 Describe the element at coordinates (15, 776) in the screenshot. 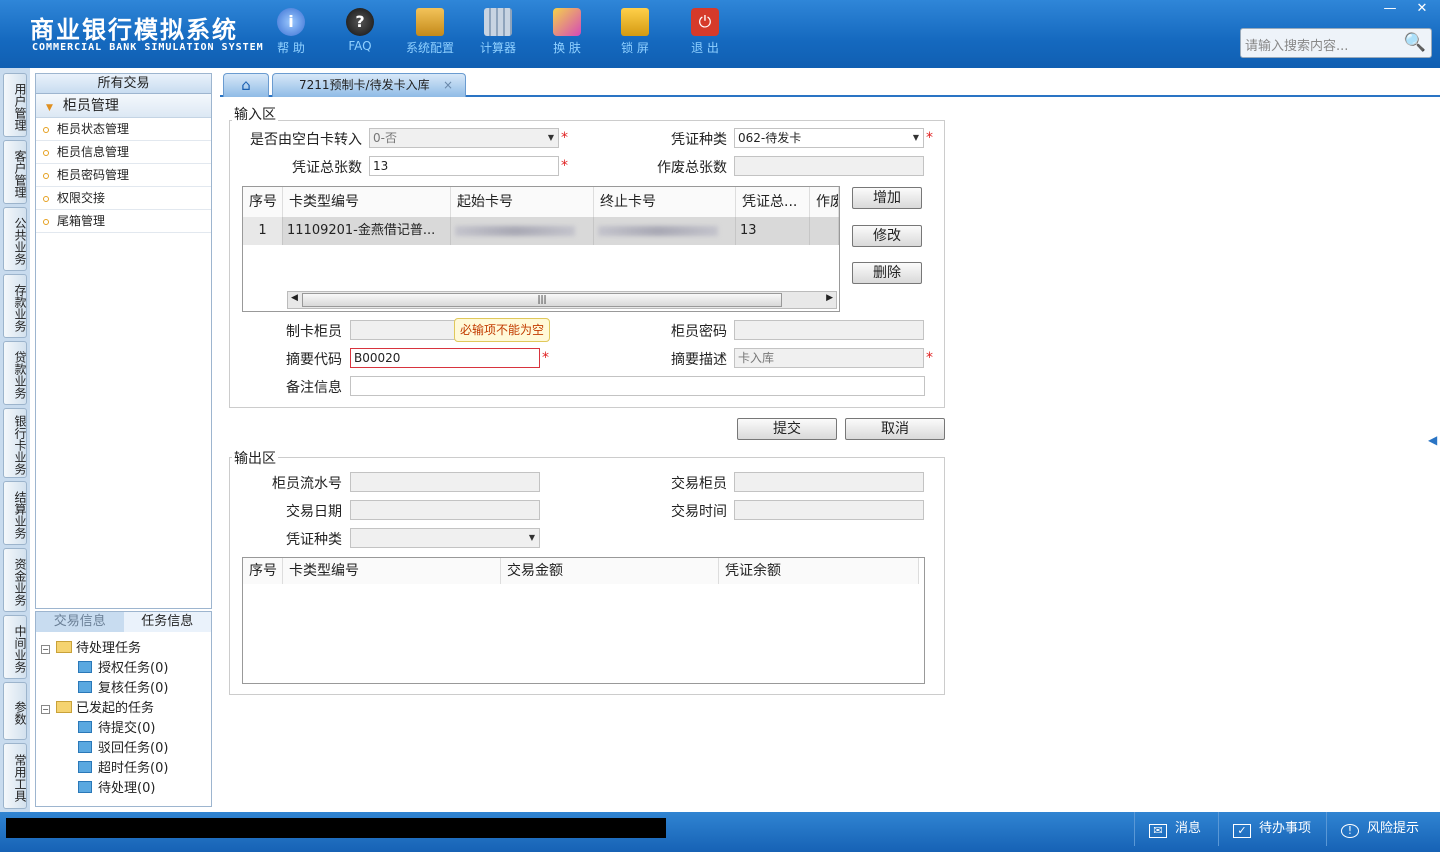

I see `vtab-common-tools: 常用工具` at that location.